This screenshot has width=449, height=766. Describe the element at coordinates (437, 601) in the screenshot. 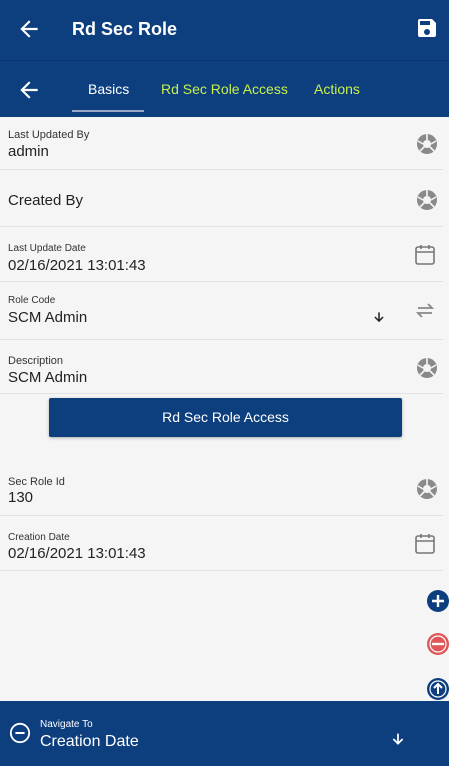

I see `plus-circle-icon` at that location.